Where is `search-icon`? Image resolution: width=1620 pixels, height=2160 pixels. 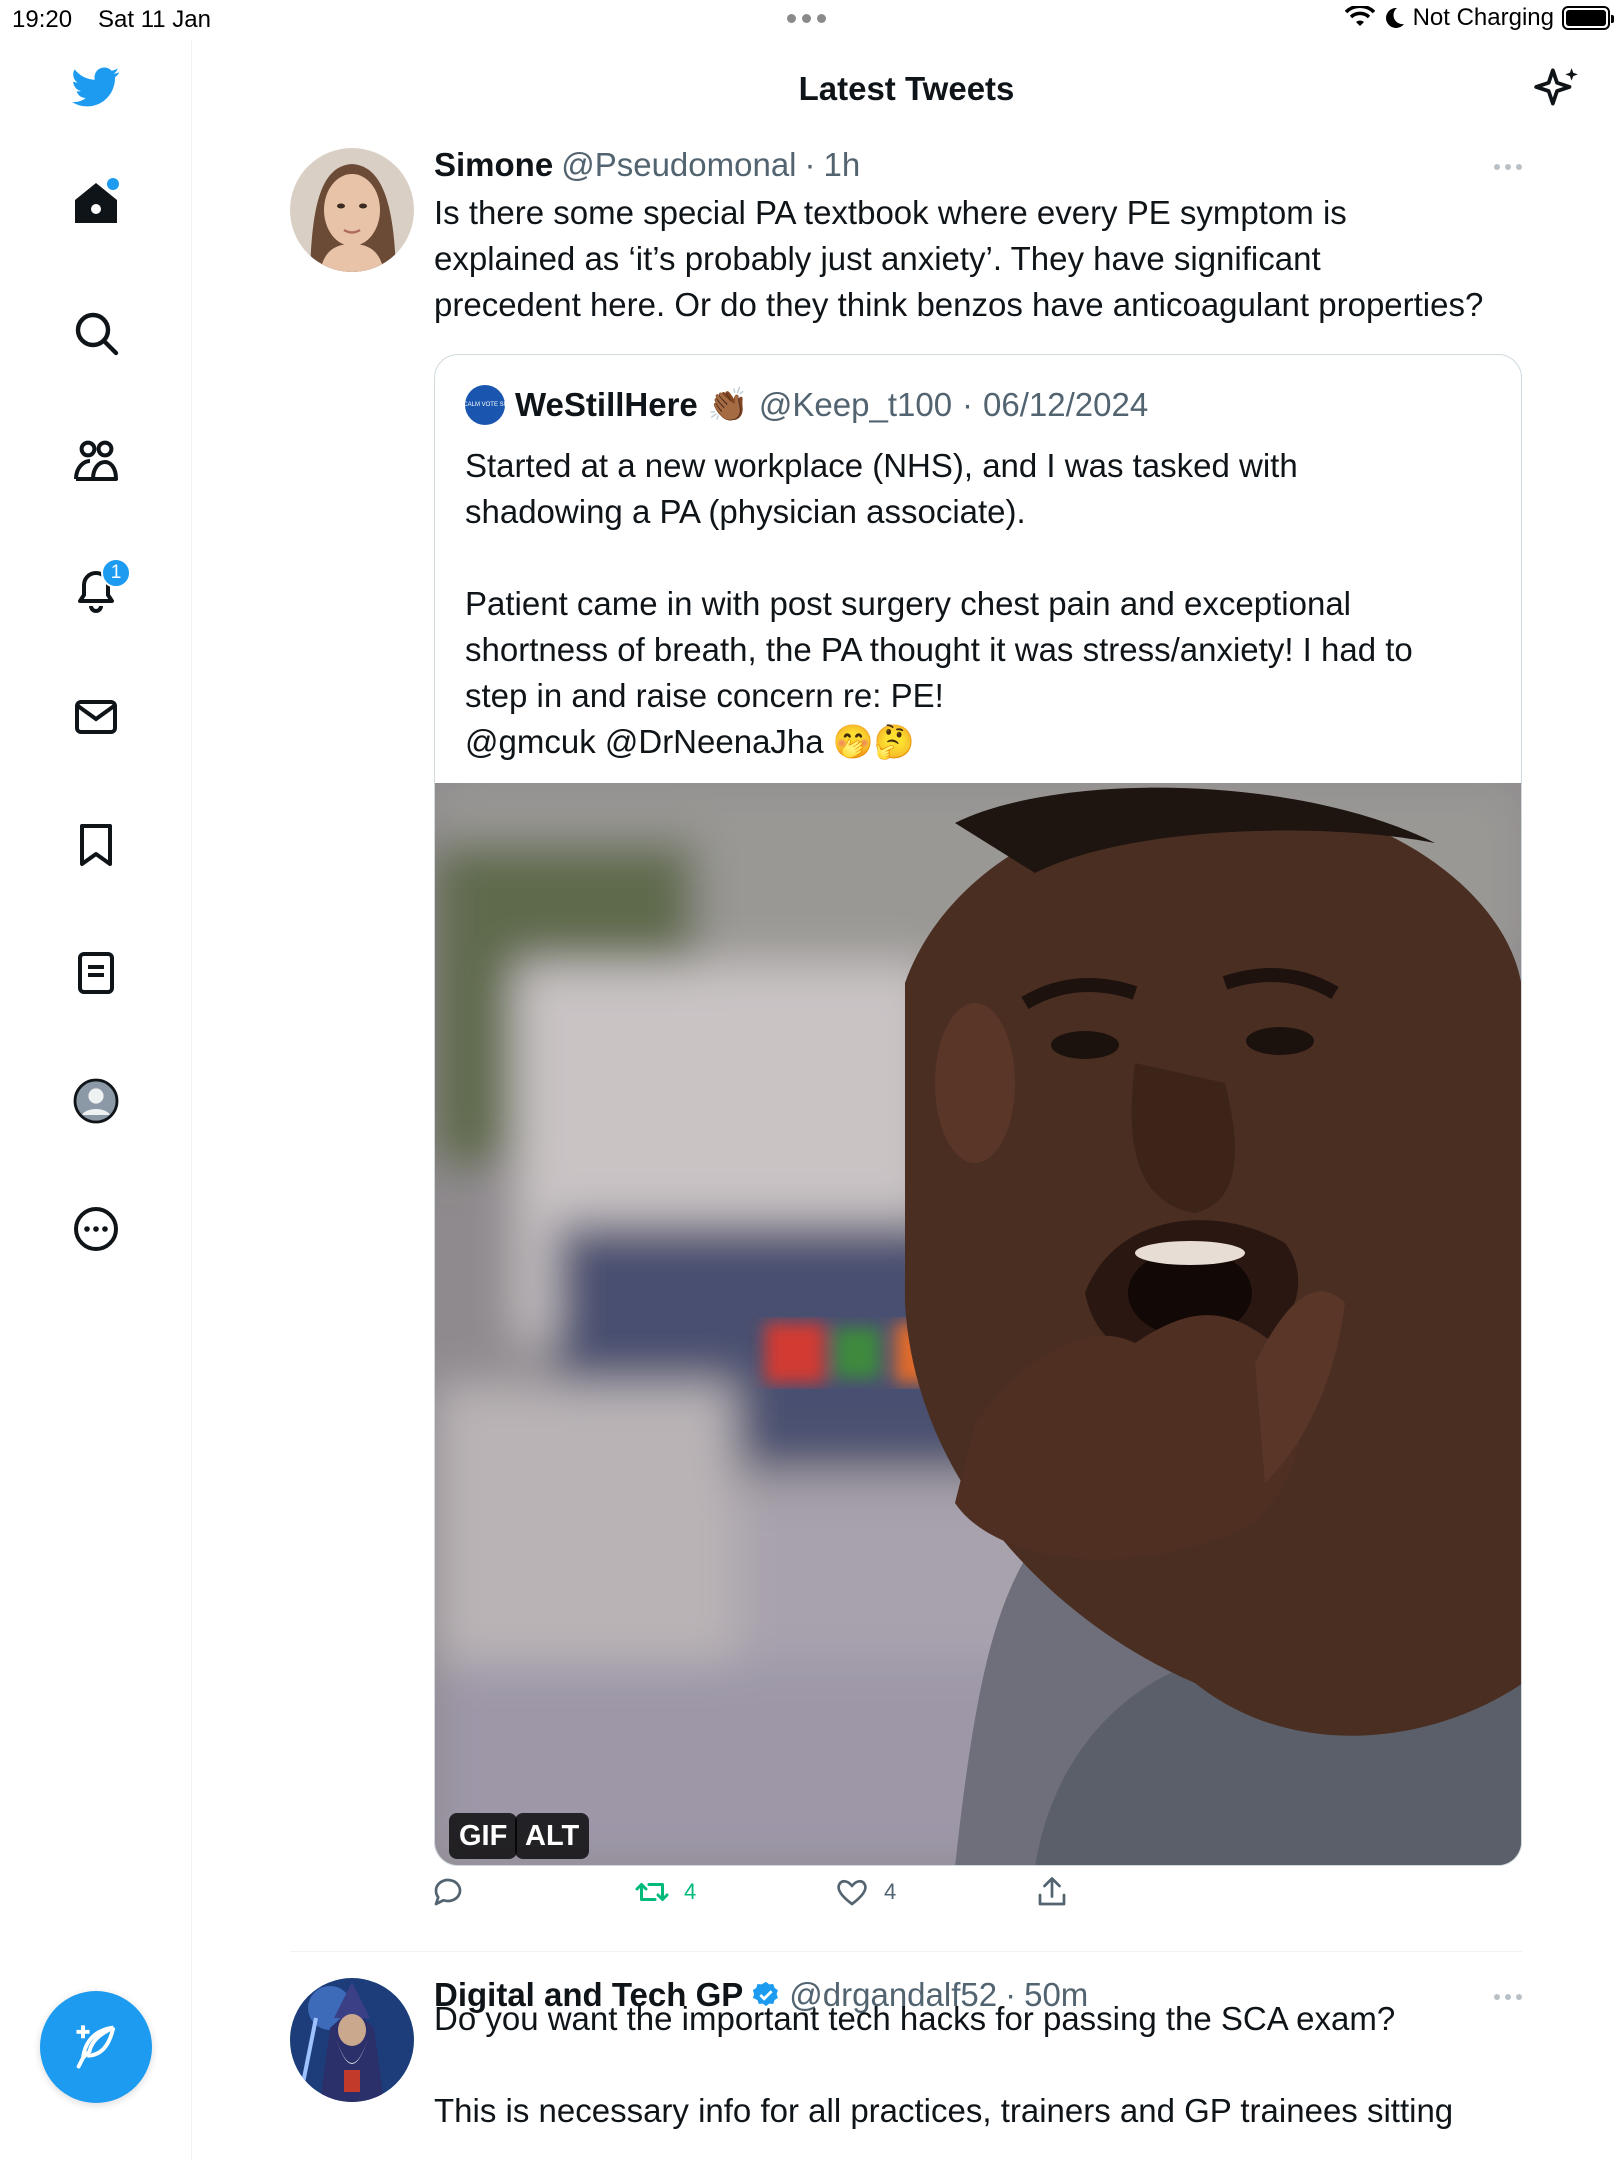 search-icon is located at coordinates (97, 334).